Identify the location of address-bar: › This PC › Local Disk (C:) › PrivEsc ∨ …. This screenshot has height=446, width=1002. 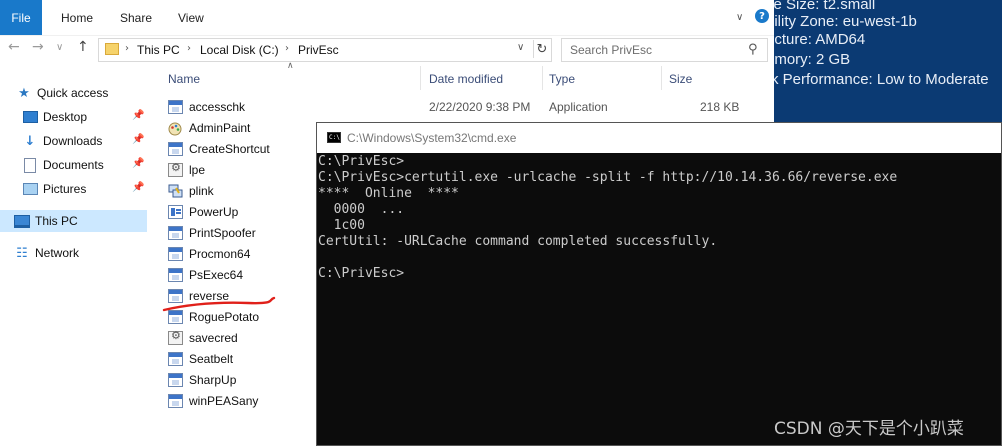
(325, 50).